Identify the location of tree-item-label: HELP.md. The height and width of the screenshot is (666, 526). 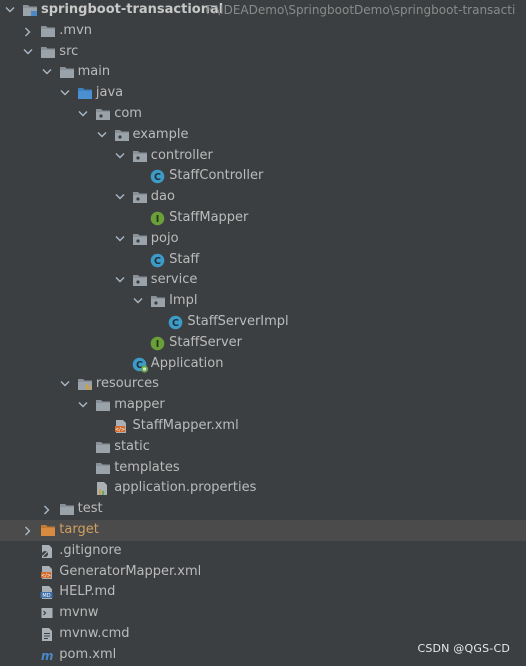
(87, 592).